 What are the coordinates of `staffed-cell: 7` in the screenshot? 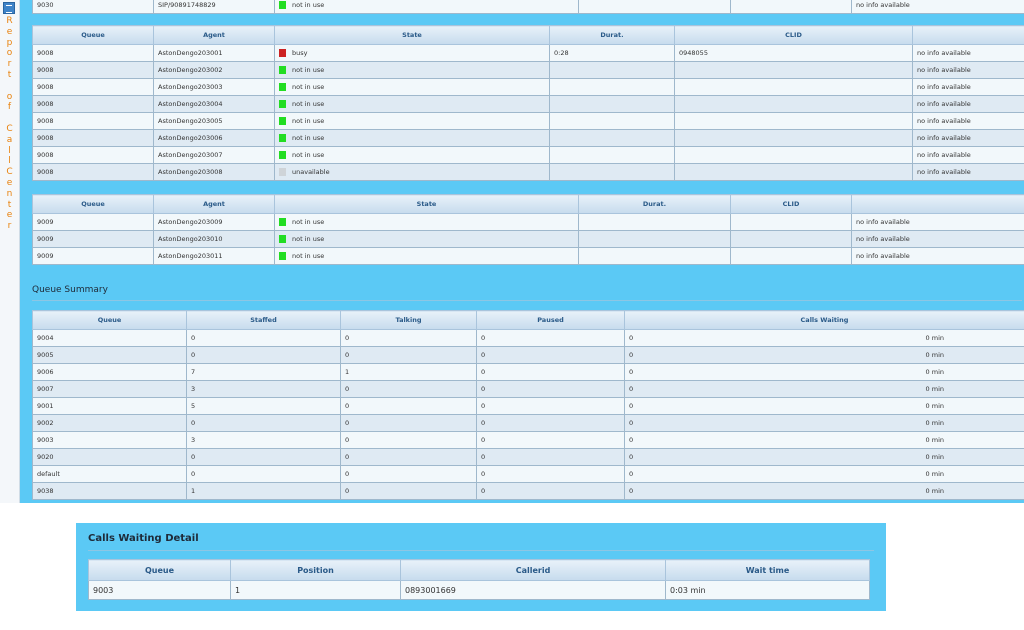 It's located at (263, 372).